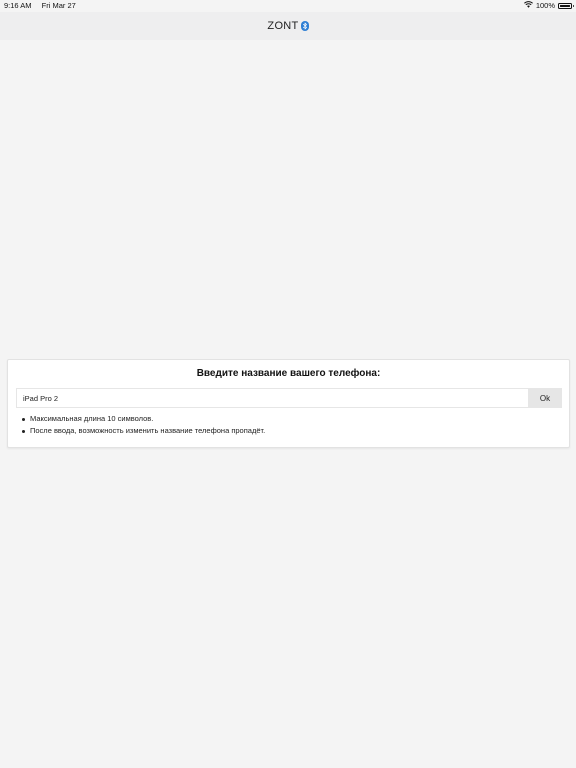 This screenshot has height=768, width=576. What do you see at coordinates (545, 5) in the screenshot?
I see `battery-percent: 100%` at bounding box center [545, 5].